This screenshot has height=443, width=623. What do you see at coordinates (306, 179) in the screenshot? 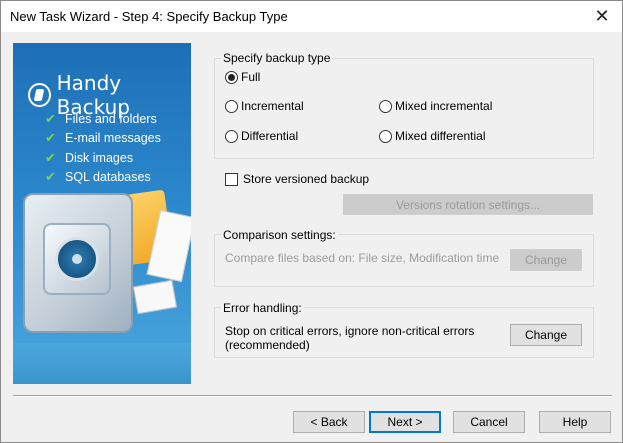
I see `store-versioned-label: Store versioned backup` at bounding box center [306, 179].